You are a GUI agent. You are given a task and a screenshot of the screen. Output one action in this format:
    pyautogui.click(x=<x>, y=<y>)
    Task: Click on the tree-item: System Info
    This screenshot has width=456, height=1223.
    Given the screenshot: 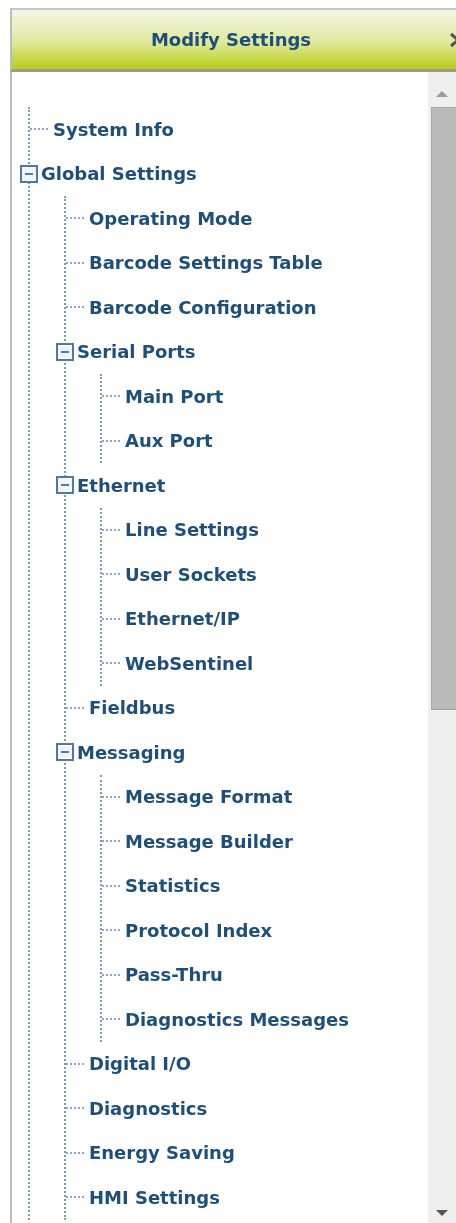 What is the action you would take?
    pyautogui.click(x=113, y=129)
    